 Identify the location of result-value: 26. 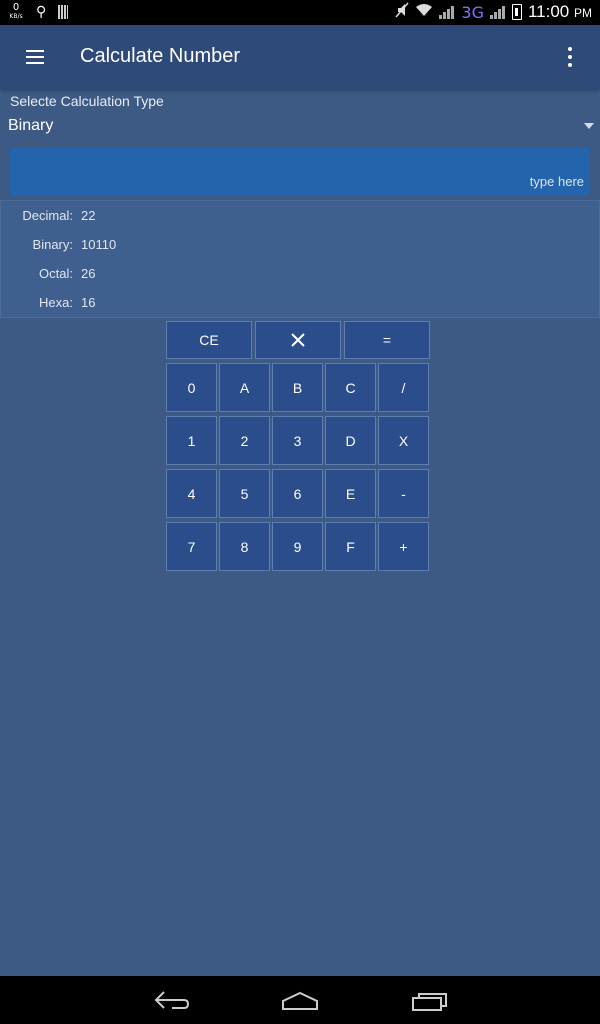
(88, 273).